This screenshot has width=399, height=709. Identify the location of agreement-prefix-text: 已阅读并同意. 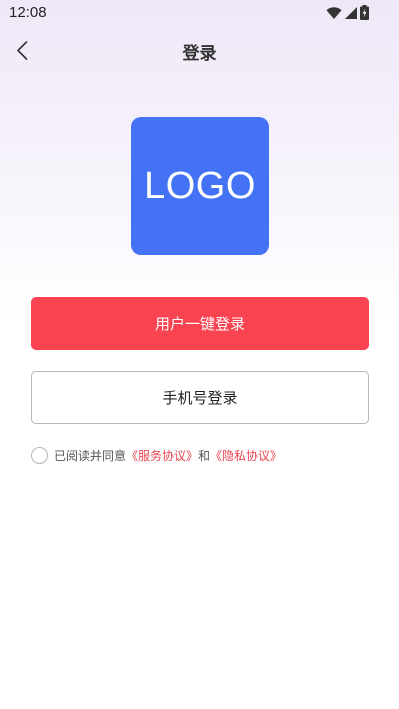
(90, 456).